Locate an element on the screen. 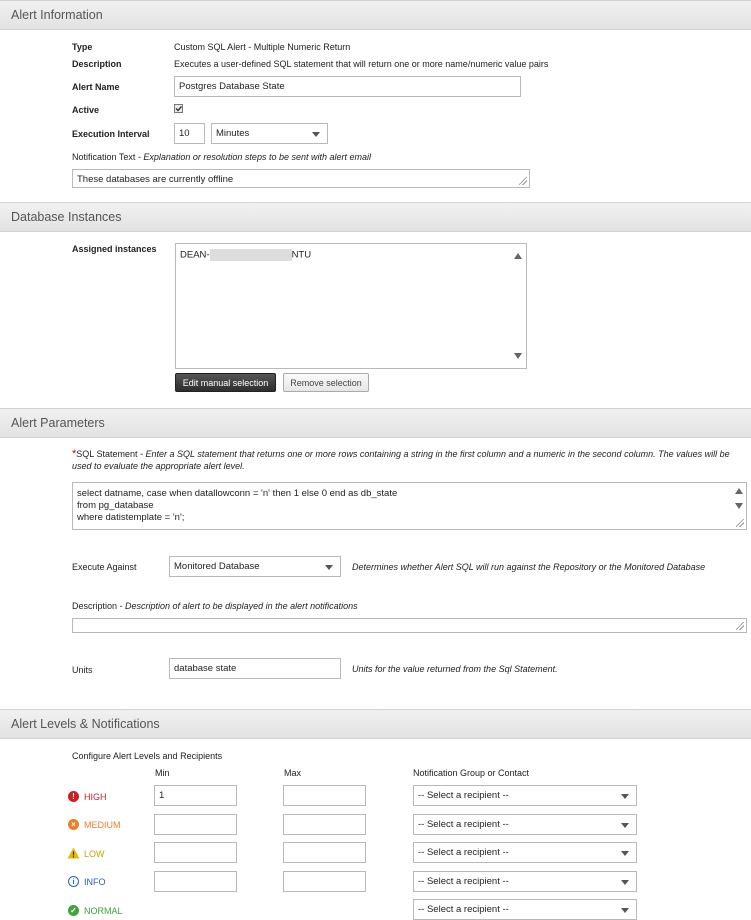 The image size is (751, 920). section-header-alert-levels: Alert Levels & Notifications is located at coordinates (375, 724).